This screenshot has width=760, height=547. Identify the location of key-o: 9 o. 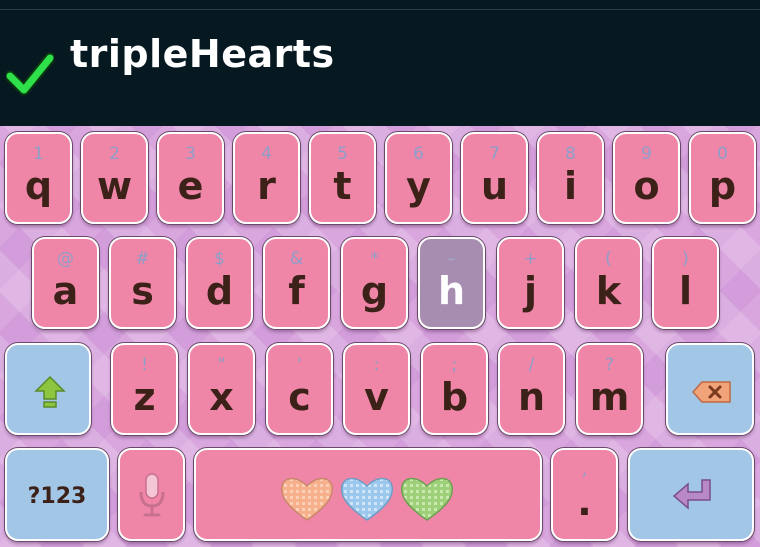
(646, 178).